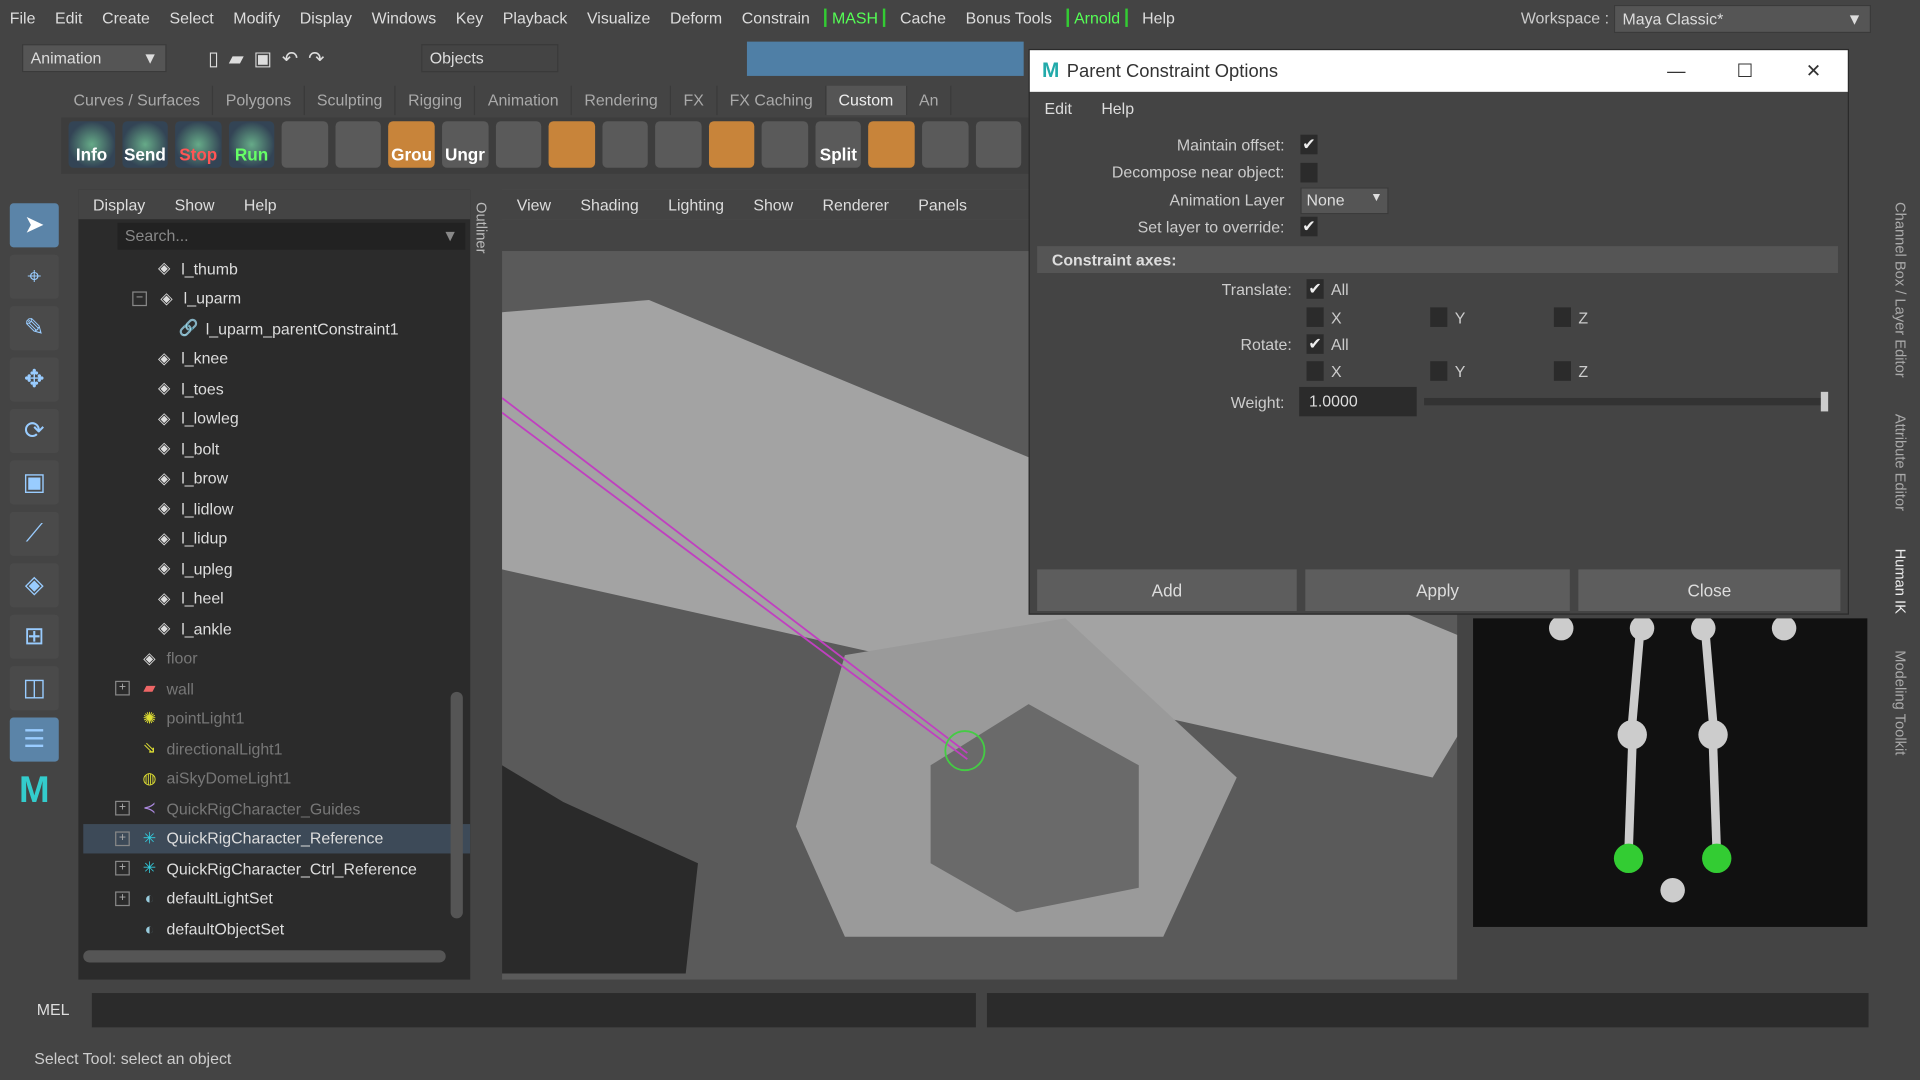 Image resolution: width=1920 pixels, height=1080 pixels. What do you see at coordinates (257, 17) in the screenshot?
I see `menu-modify: Modify` at bounding box center [257, 17].